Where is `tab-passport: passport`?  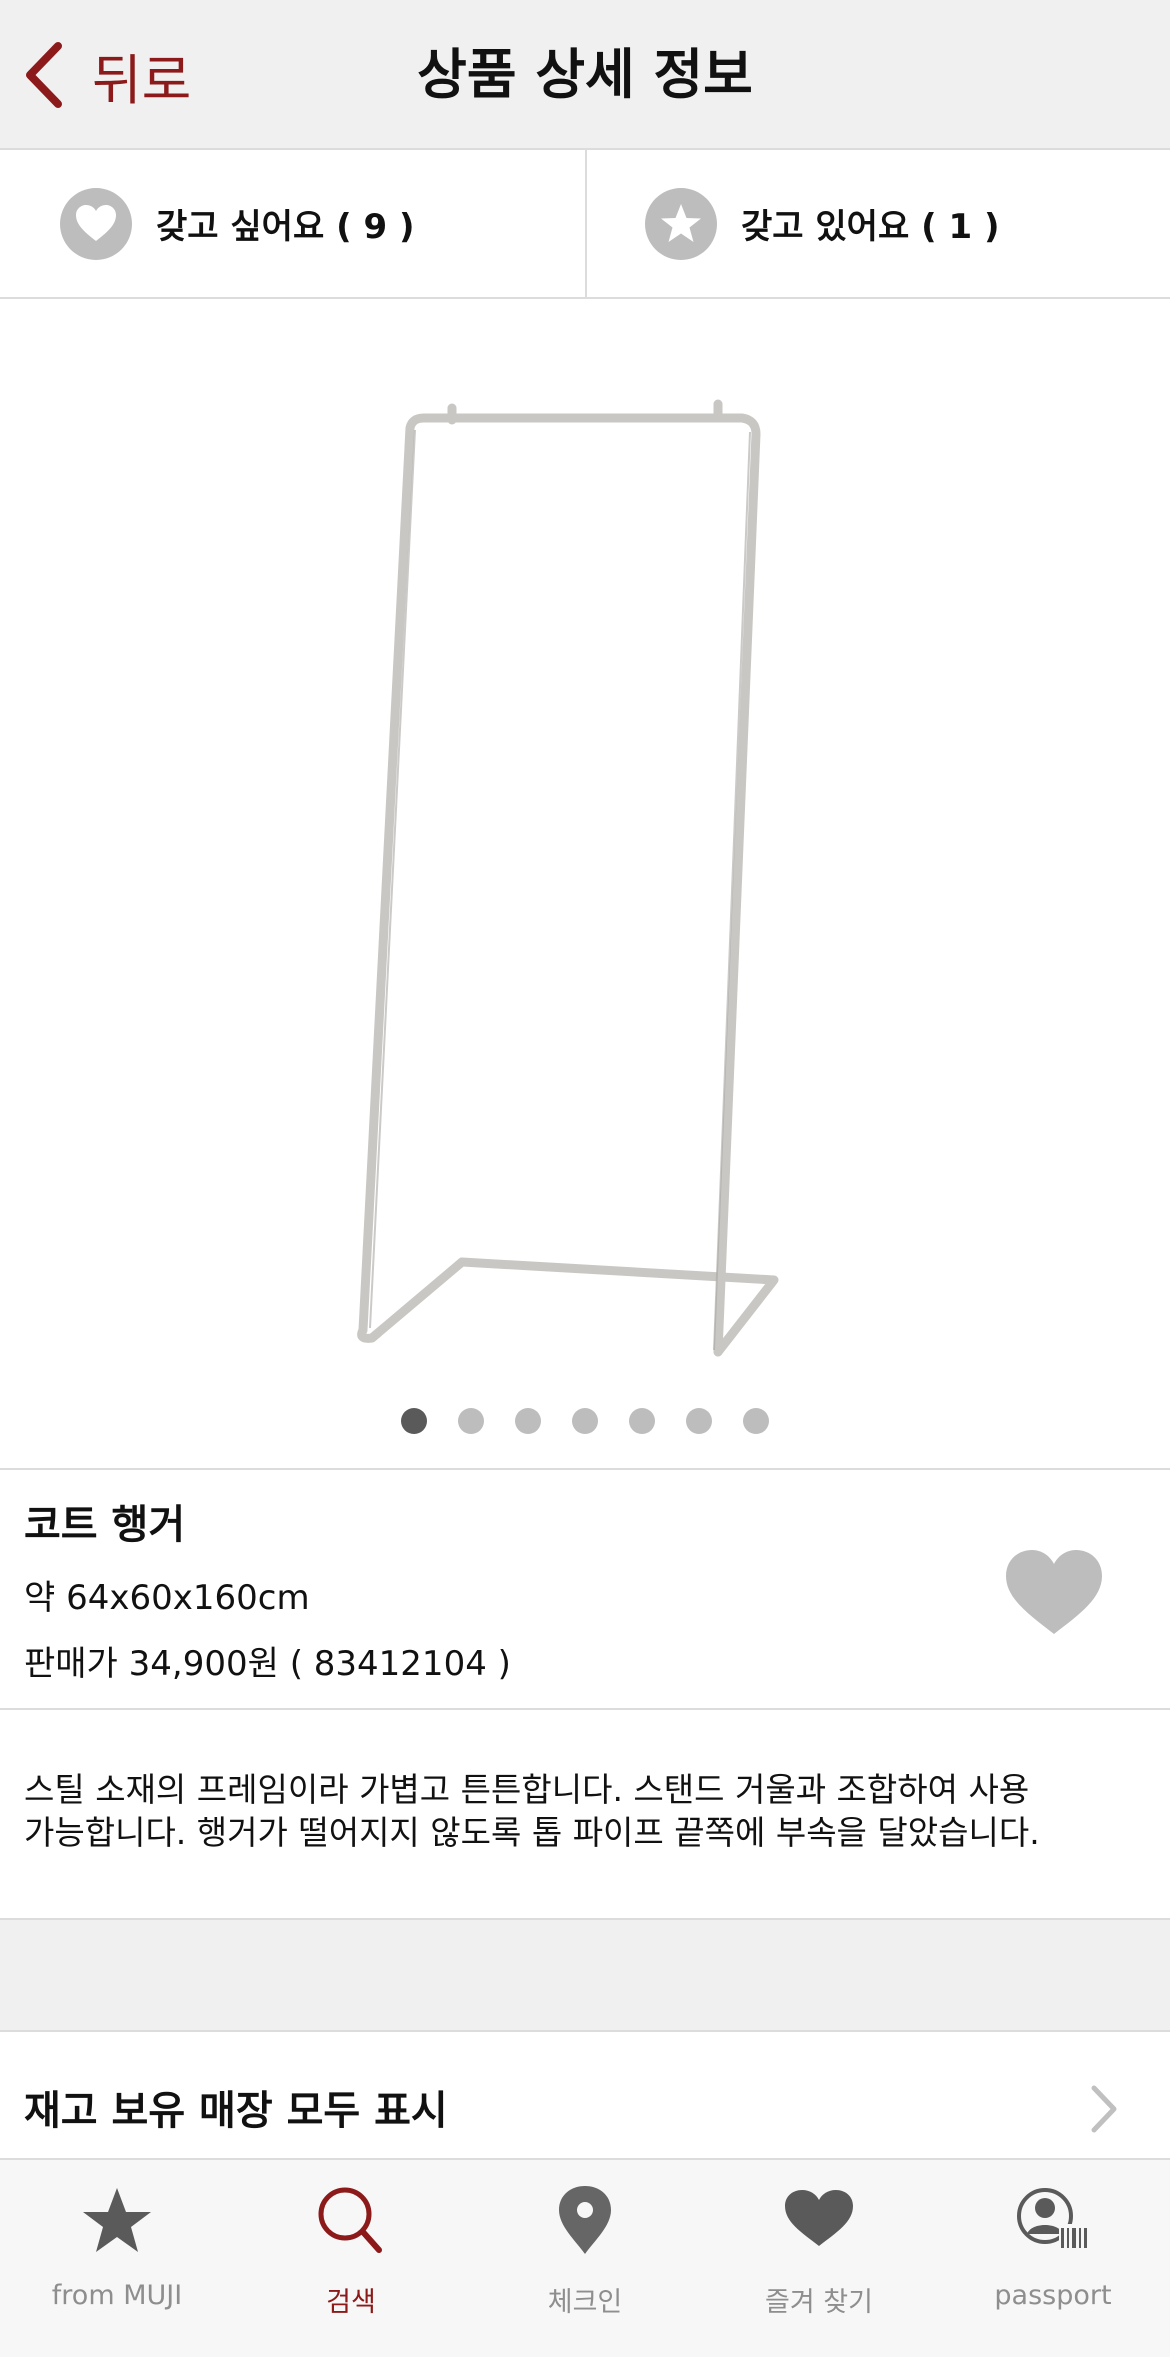
tab-passport: passport is located at coordinates (1053, 2258).